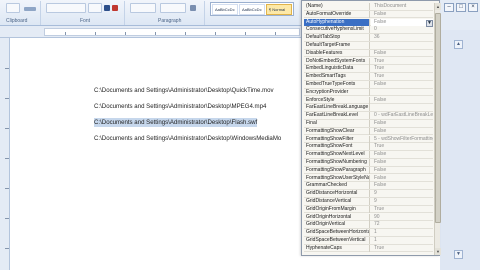  Describe the element at coordinates (368, 209) in the screenshot. I see `property-row: GridOriginFromMargin True` at that location.